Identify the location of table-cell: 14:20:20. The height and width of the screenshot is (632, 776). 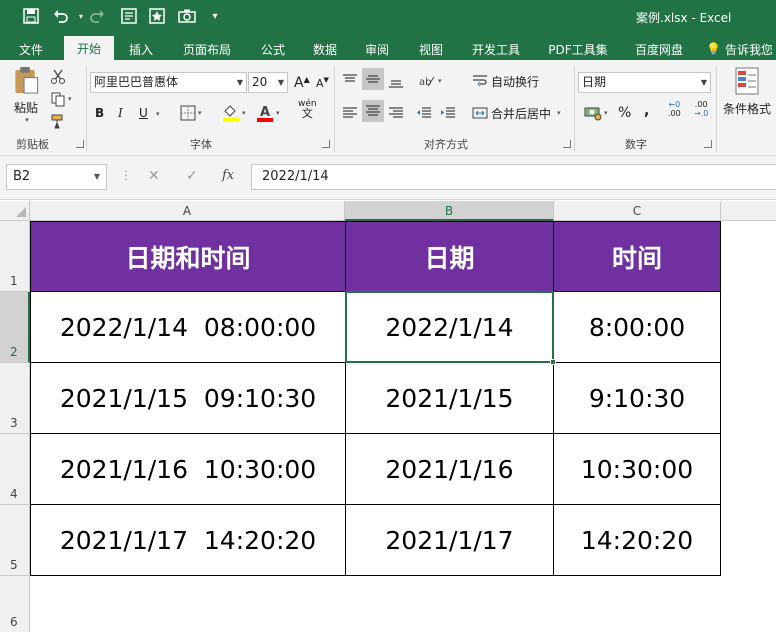
(637, 540).